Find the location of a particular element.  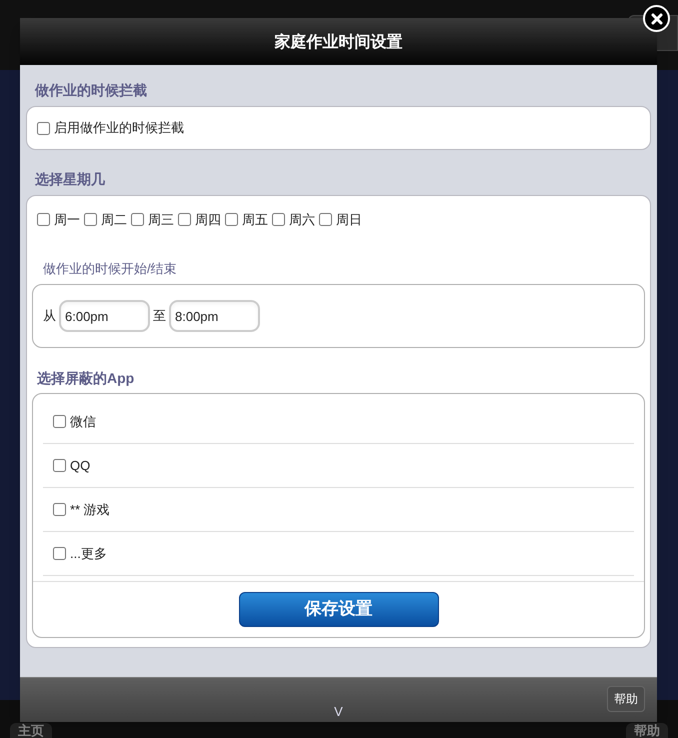

checkbox-label: ** 游戏 is located at coordinates (90, 509).